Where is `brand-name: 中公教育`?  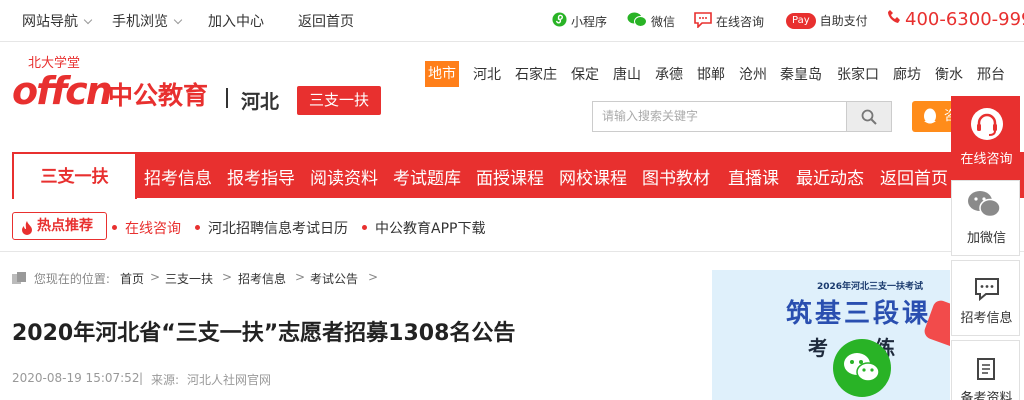 brand-name: 中公教育 is located at coordinates (158, 95).